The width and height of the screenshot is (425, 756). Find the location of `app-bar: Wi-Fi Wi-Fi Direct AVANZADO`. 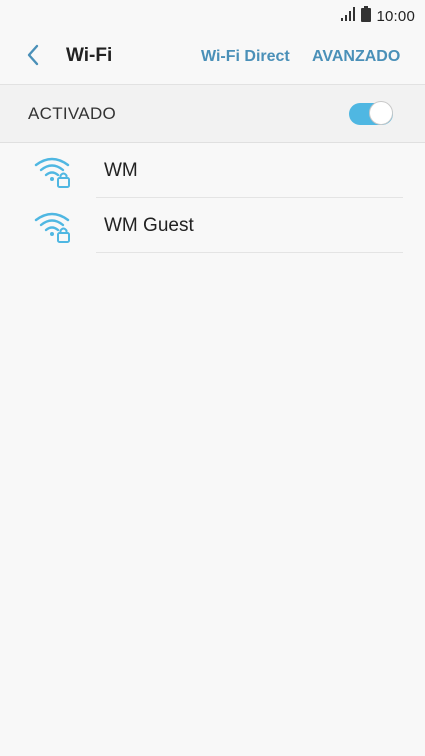

app-bar: Wi-Fi Wi-Fi Direct AVANZADO is located at coordinates (212, 57).